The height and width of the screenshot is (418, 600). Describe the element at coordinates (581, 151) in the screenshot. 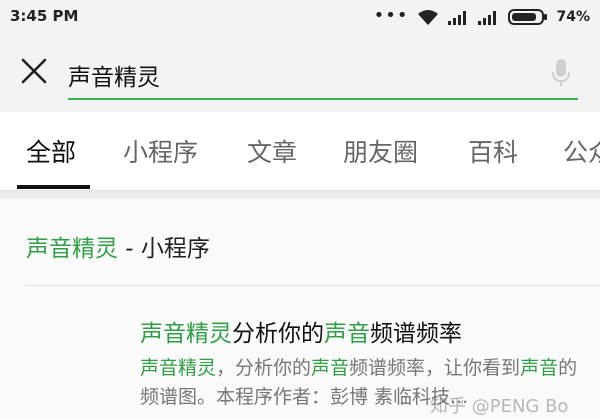

I see `tab-official-accounts: 公众` at that location.